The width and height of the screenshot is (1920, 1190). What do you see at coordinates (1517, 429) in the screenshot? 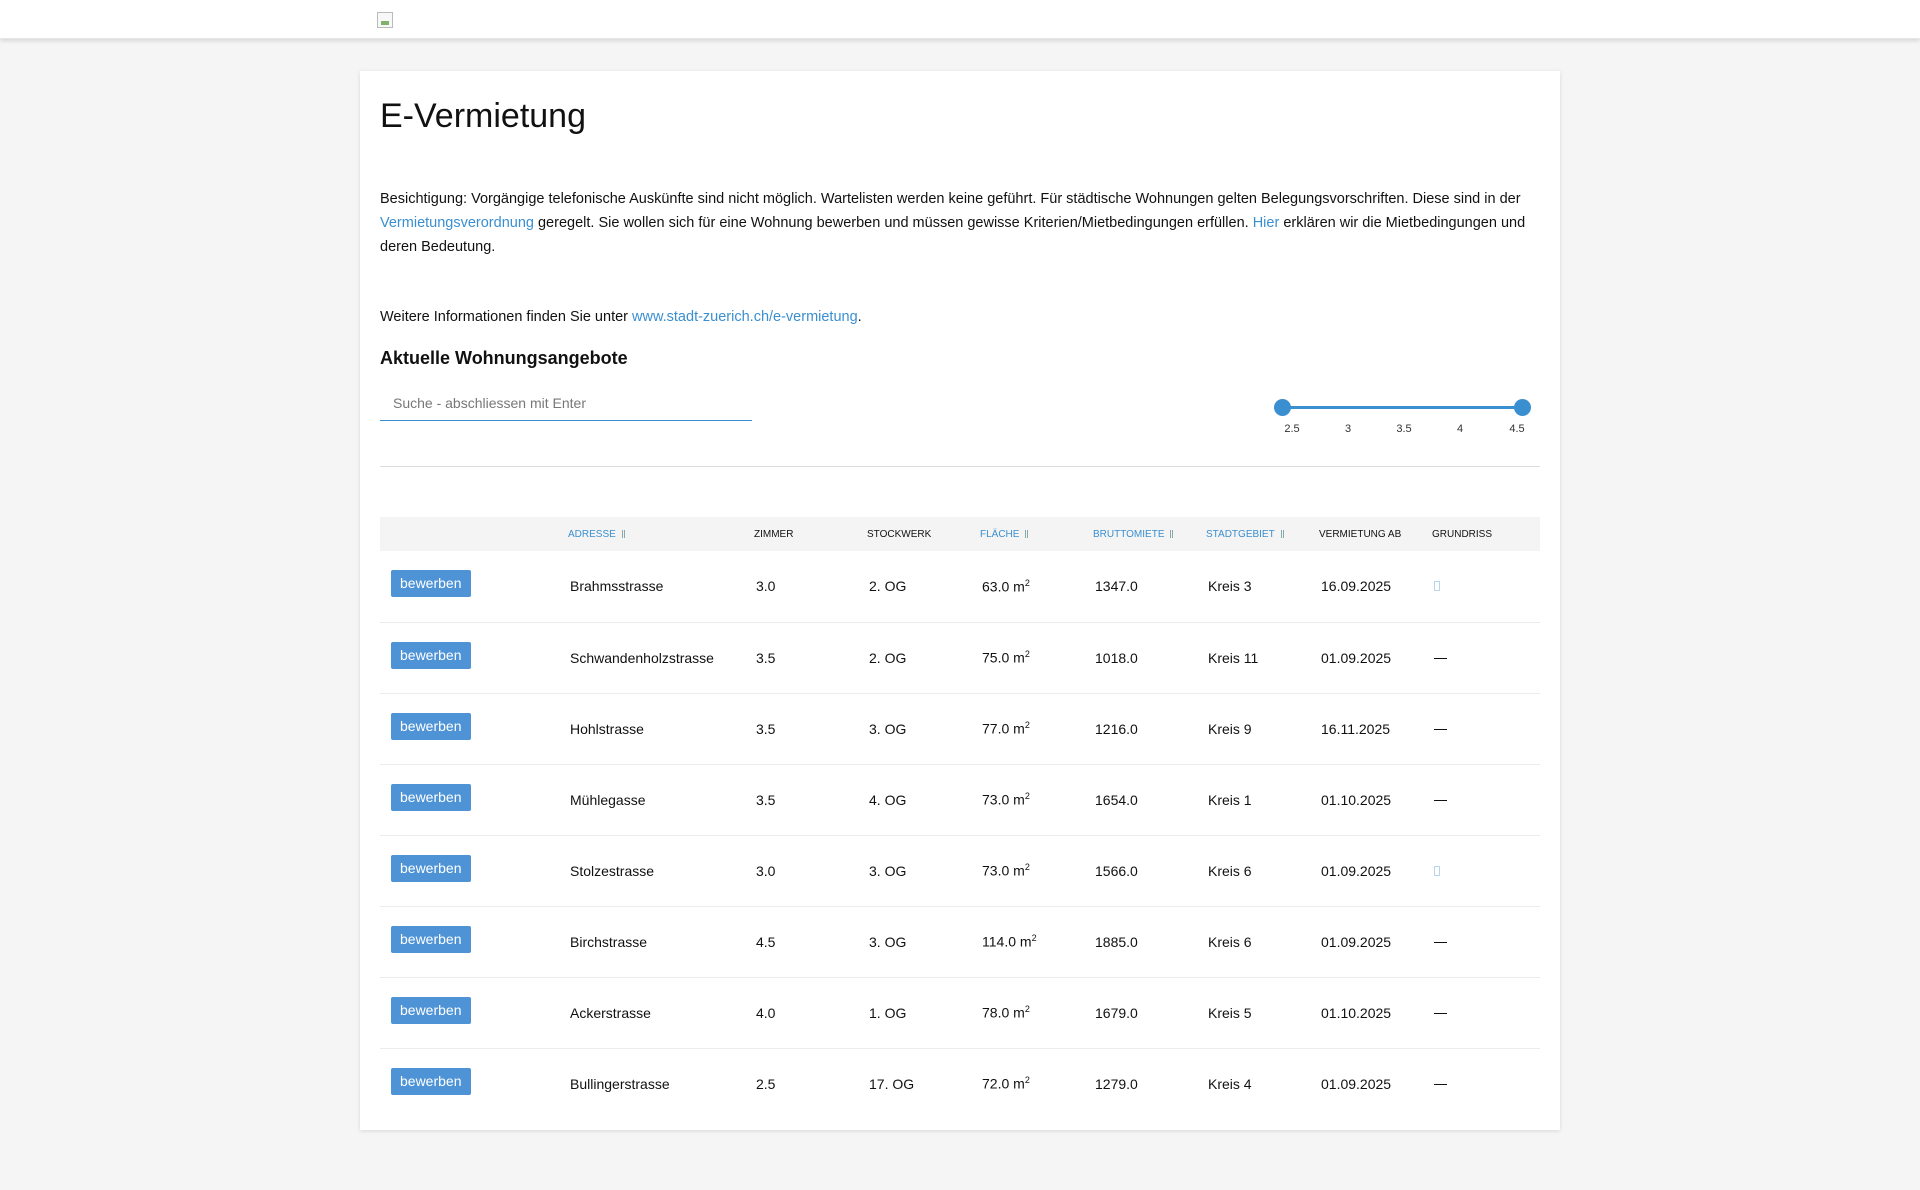
I see `slider-tick: 4.5` at bounding box center [1517, 429].